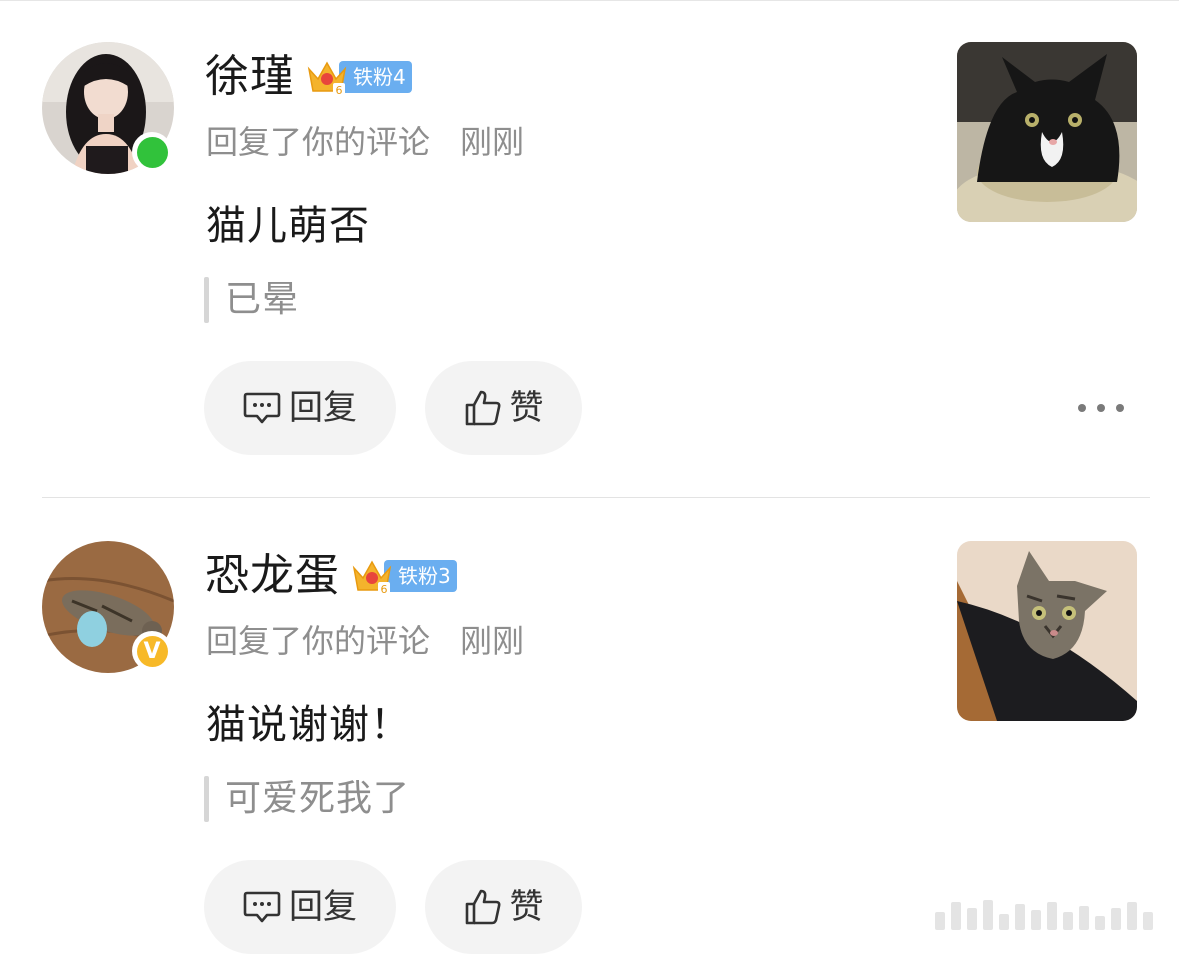 This screenshot has height=969, width=1179. I want to click on item-divider, so click(596, 497).